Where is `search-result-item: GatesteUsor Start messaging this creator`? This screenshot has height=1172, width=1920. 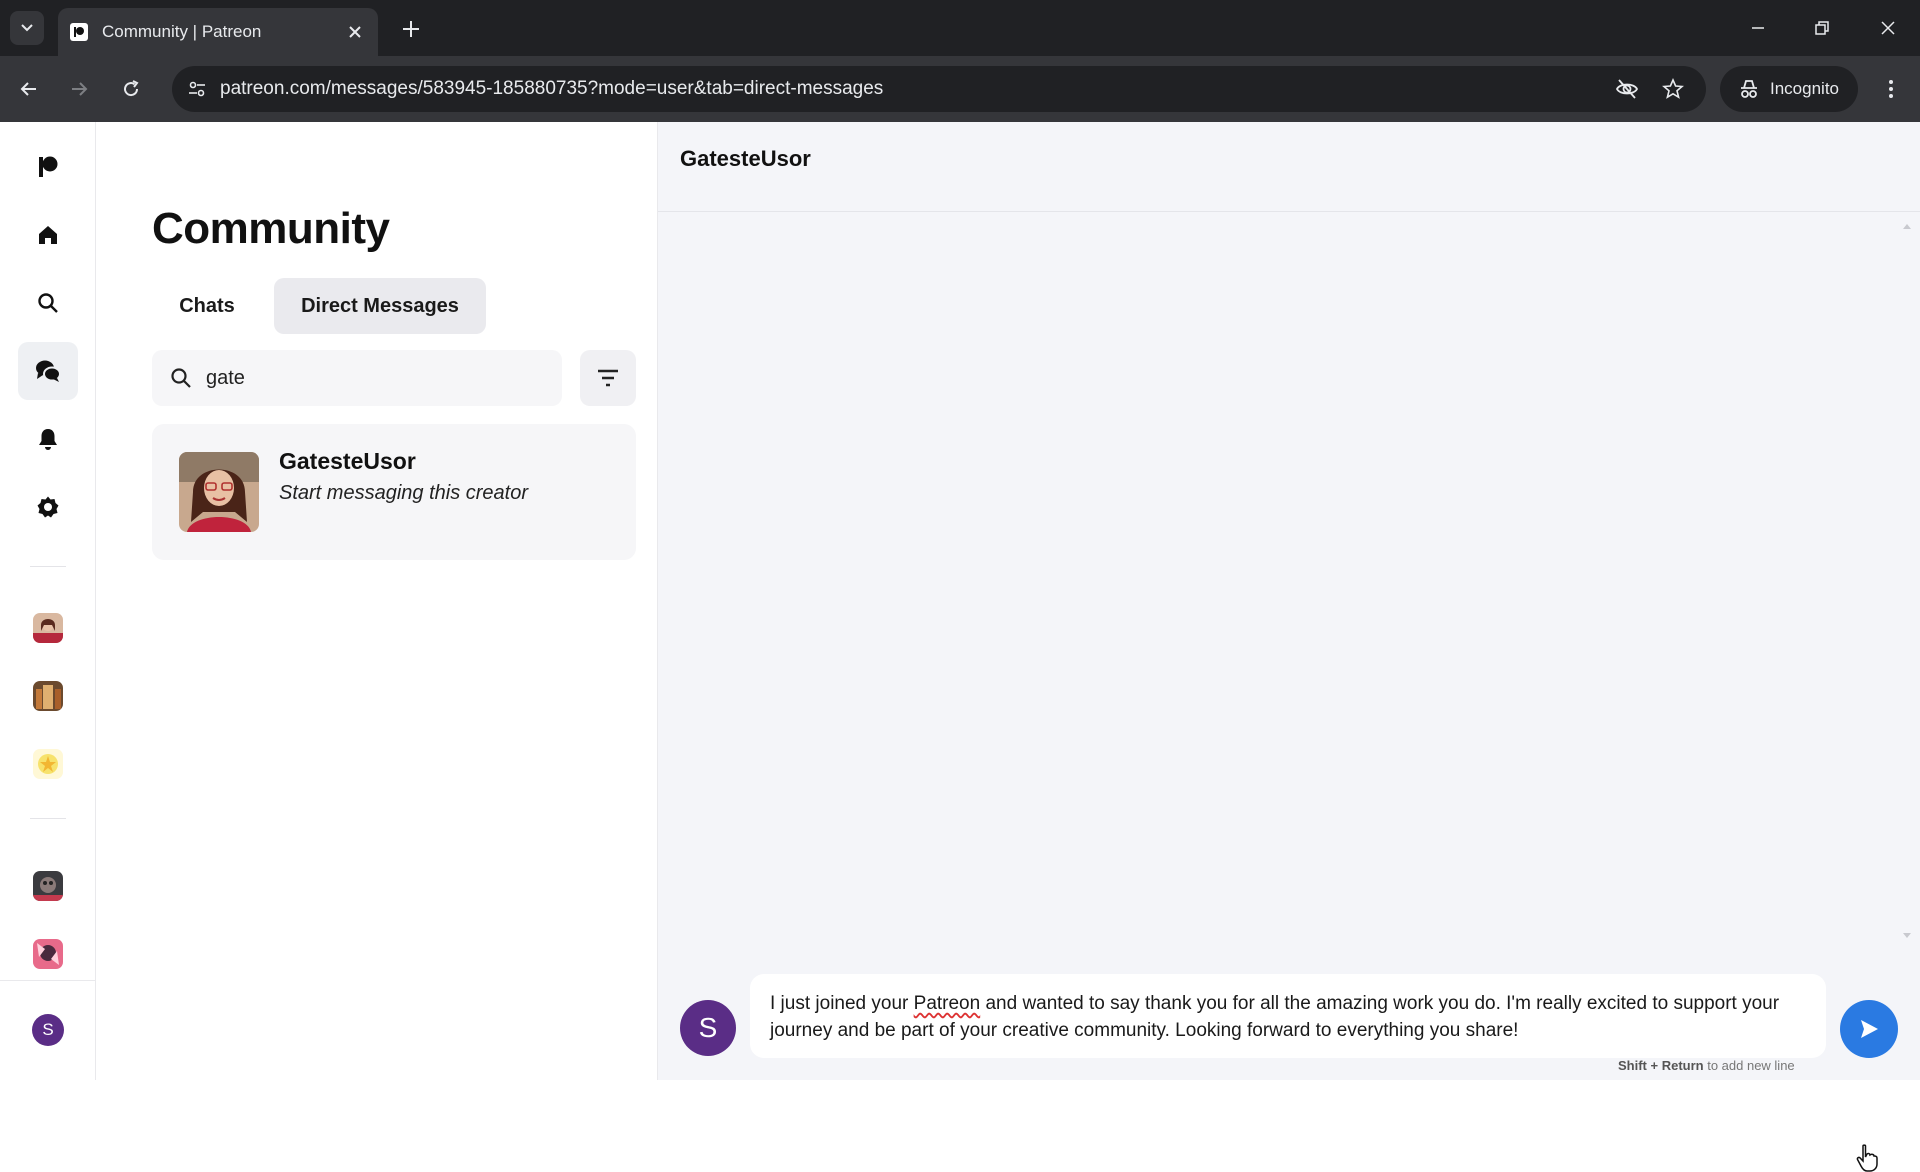
search-result-item: GatesteUsor Start messaging this creator is located at coordinates (394, 492).